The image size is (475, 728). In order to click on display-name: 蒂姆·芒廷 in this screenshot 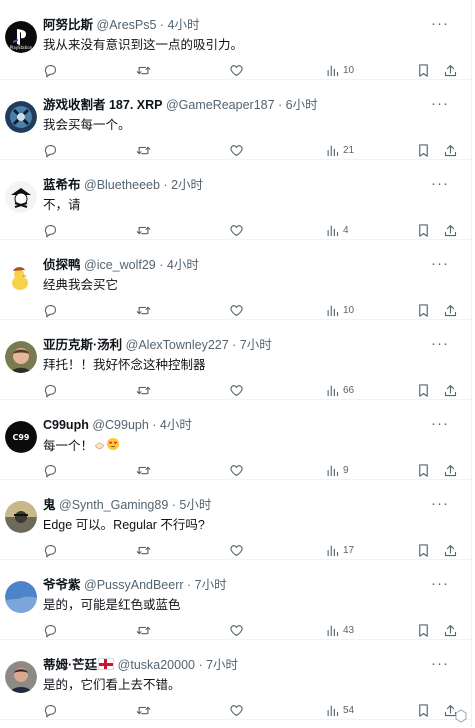, I will do `click(70, 665)`.